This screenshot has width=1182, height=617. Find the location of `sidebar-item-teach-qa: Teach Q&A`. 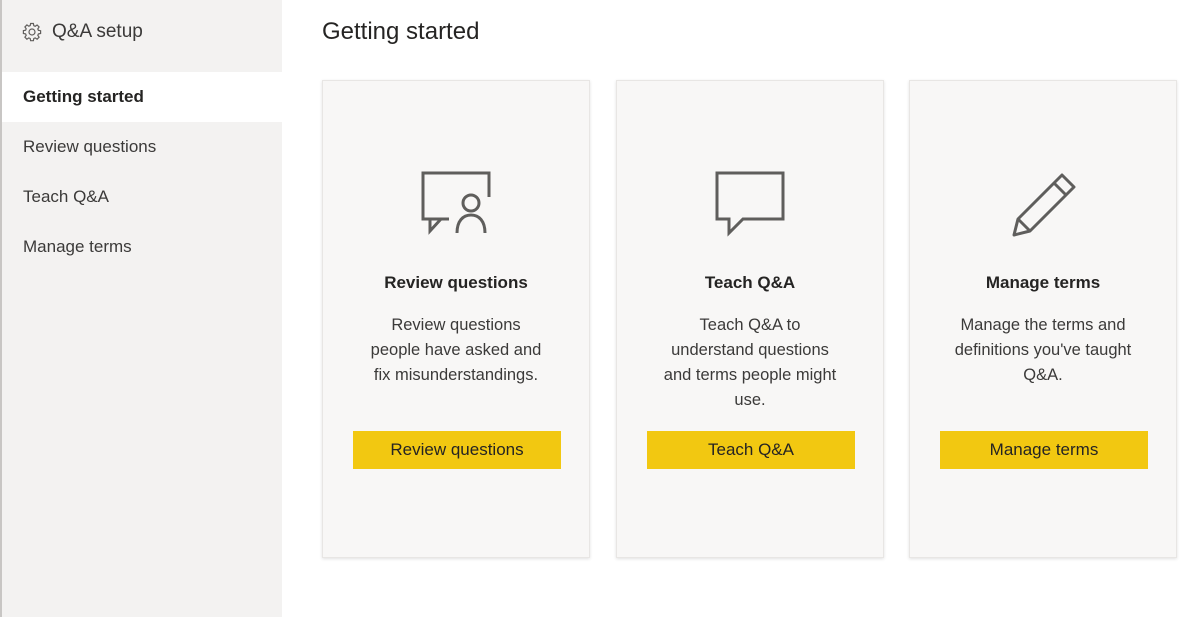

sidebar-item-teach-qa: Teach Q&A is located at coordinates (142, 197).